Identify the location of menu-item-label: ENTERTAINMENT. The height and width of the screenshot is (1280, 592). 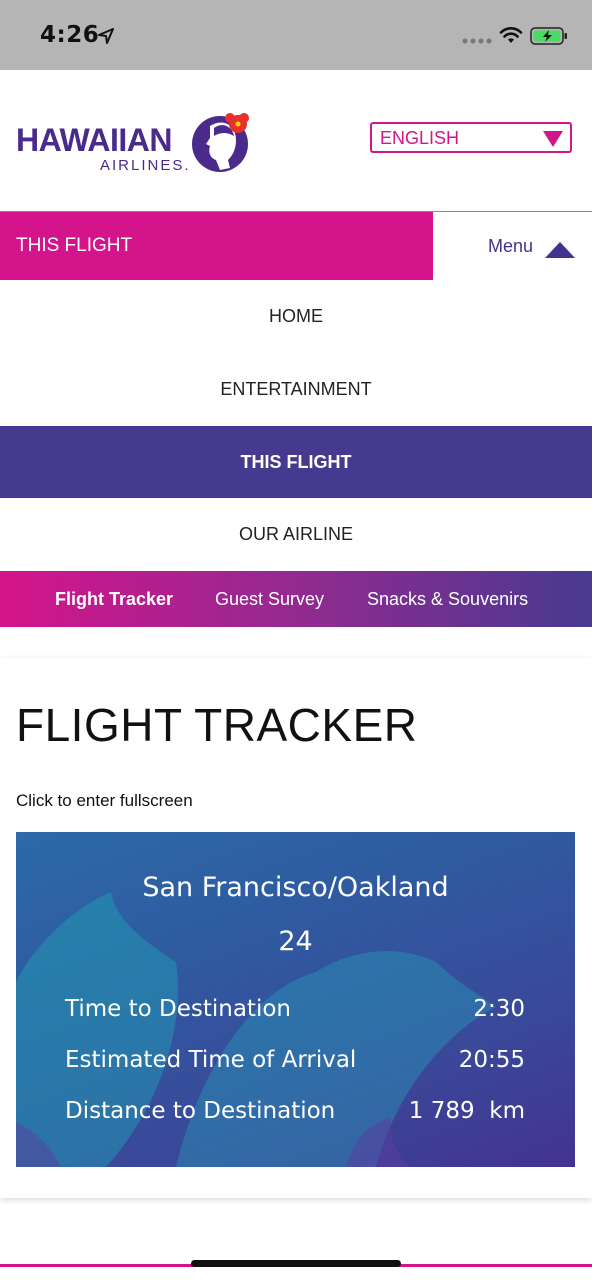
(296, 389).